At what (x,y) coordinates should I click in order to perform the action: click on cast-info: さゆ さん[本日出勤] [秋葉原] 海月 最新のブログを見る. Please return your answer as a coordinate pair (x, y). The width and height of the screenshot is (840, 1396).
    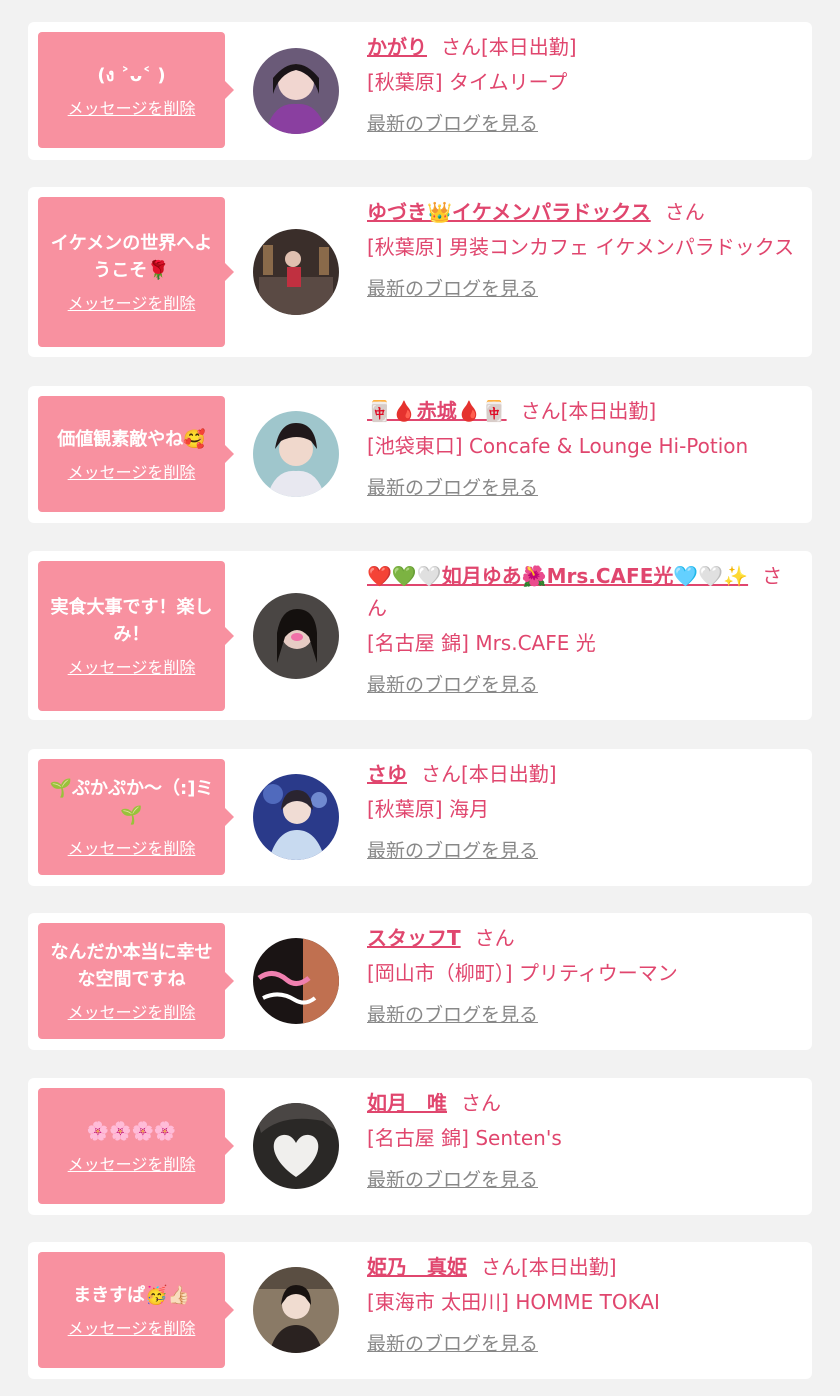
    Looking at the image, I should click on (582, 811).